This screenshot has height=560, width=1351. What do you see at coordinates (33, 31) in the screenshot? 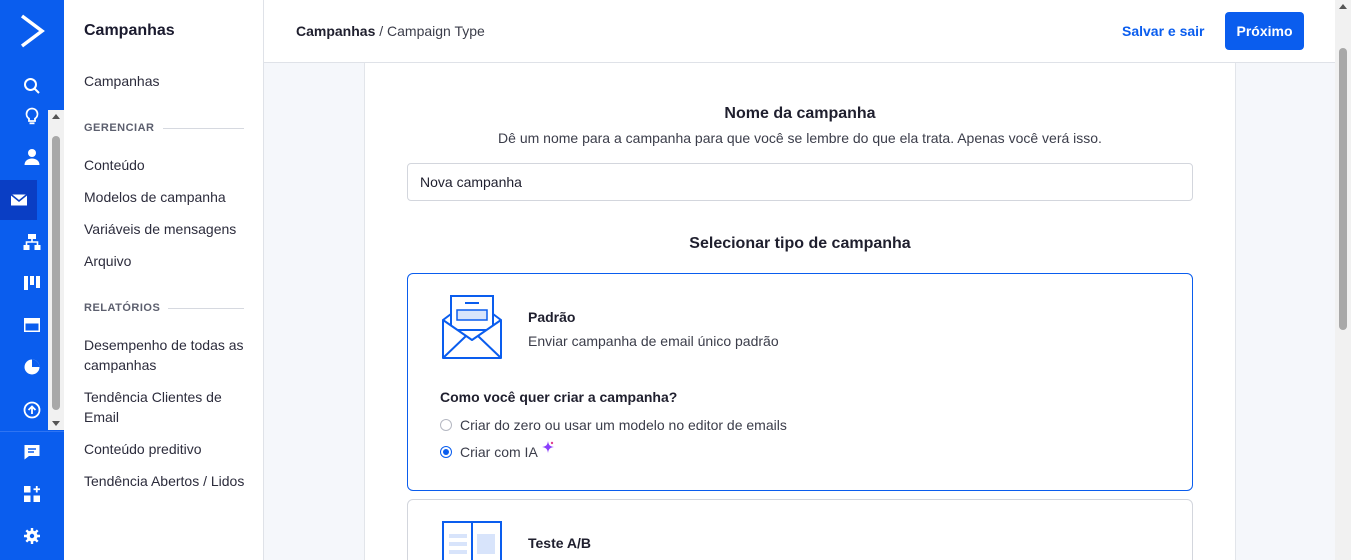
I see `logo-chevron-icon` at bounding box center [33, 31].